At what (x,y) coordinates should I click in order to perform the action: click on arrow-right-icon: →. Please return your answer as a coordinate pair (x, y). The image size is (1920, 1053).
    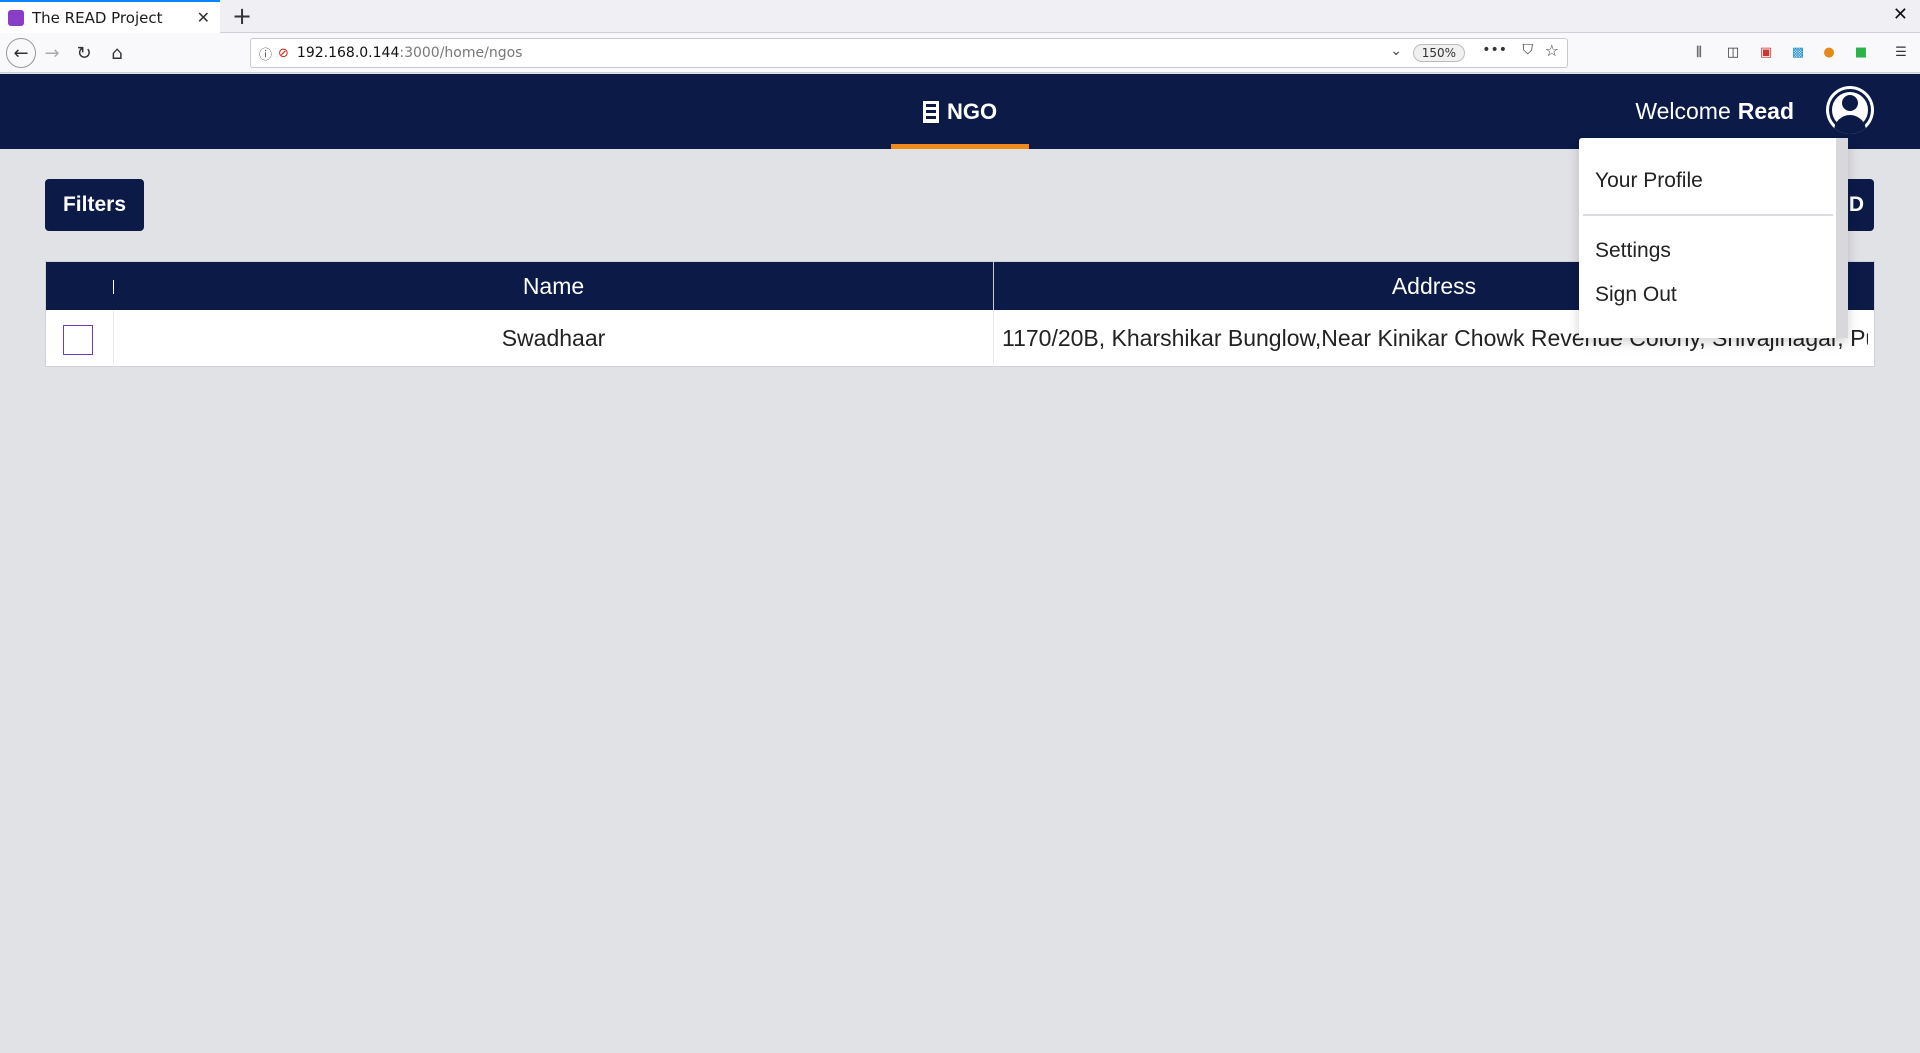
    Looking at the image, I should click on (52, 53).